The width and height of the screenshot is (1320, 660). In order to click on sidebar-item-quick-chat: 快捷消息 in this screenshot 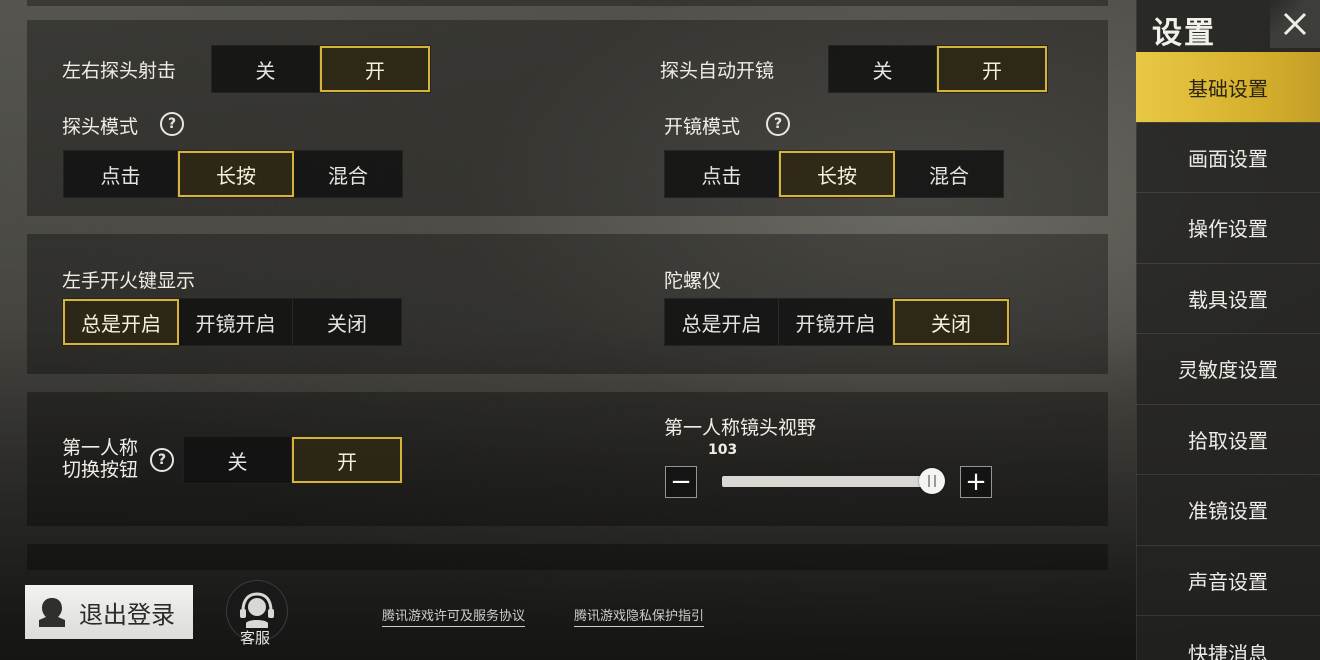, I will do `click(1228, 637)`.